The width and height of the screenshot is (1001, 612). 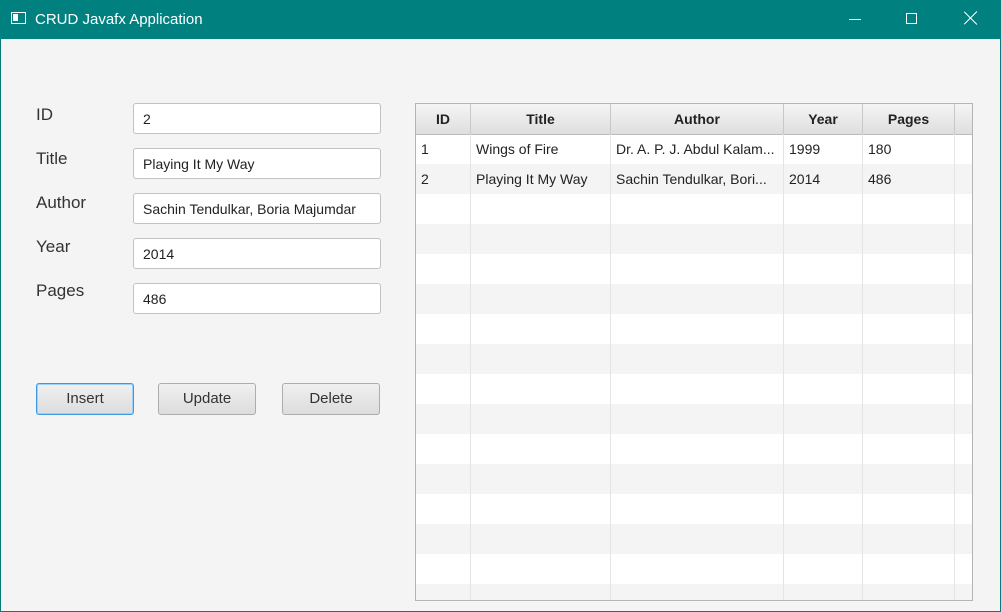 I want to click on column-header-filler, so click(x=963, y=119).